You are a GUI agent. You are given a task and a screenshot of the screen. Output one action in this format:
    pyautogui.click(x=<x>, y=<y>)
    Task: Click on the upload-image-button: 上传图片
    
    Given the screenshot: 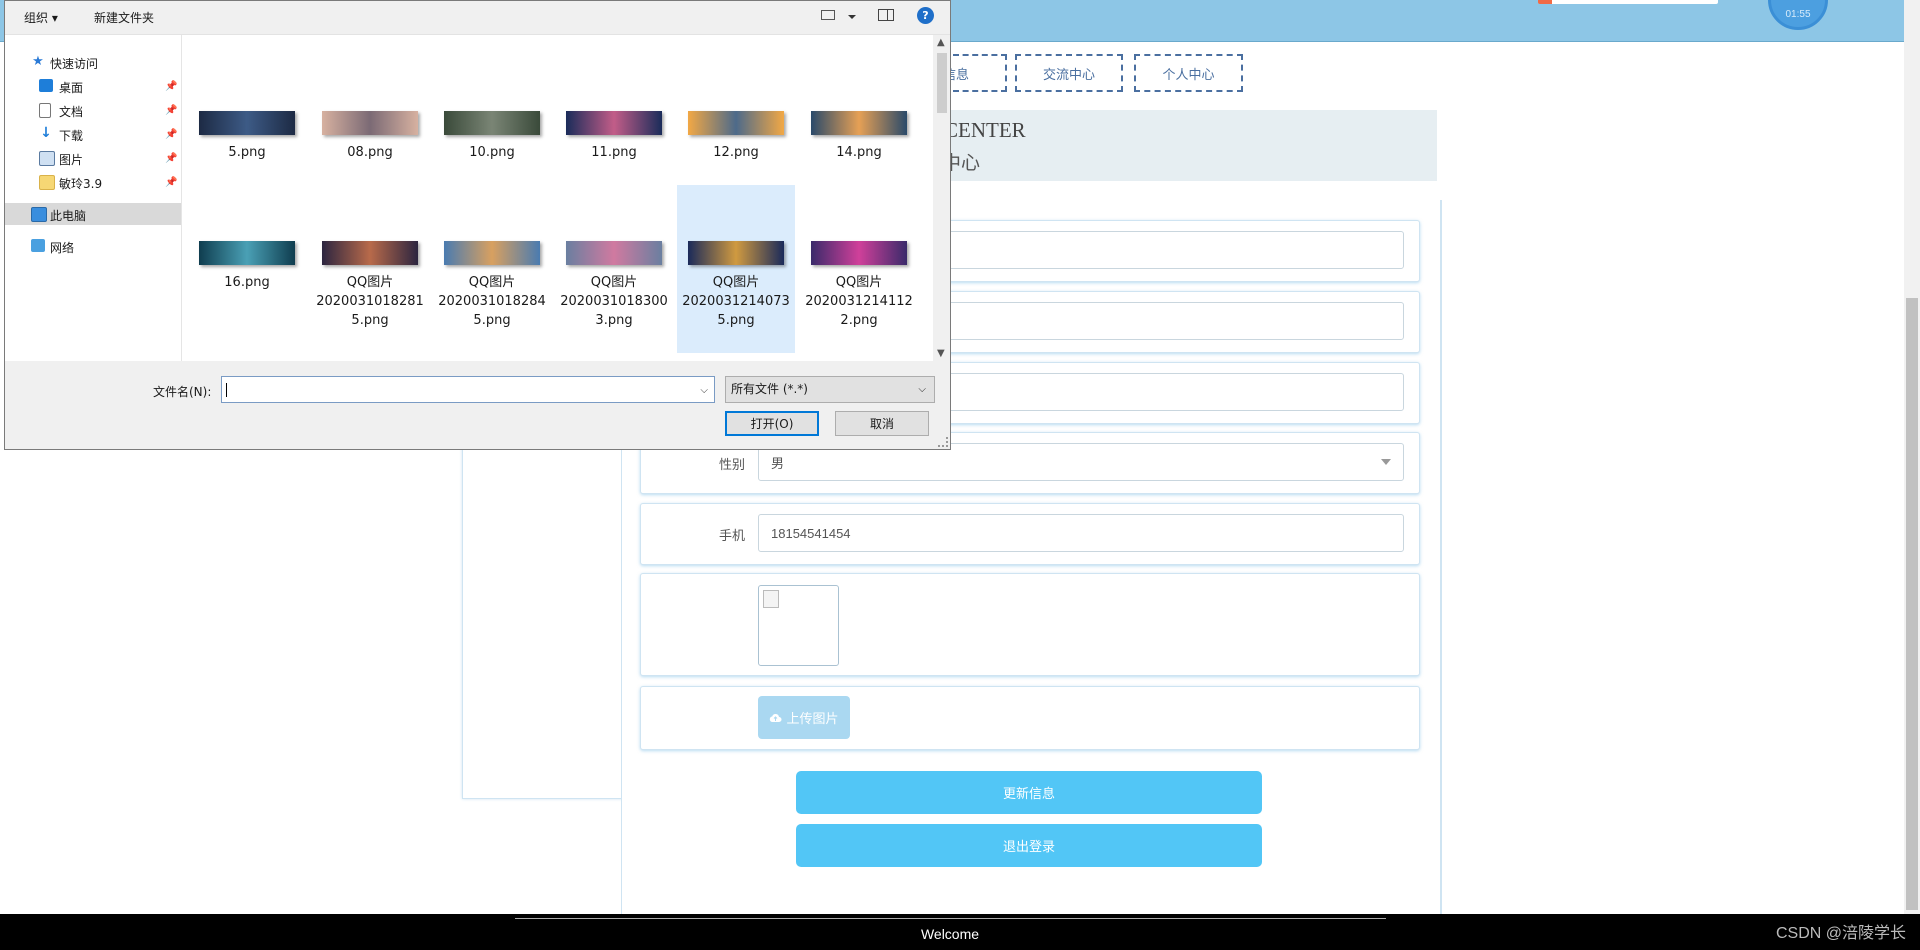 What is the action you would take?
    pyautogui.click(x=804, y=717)
    